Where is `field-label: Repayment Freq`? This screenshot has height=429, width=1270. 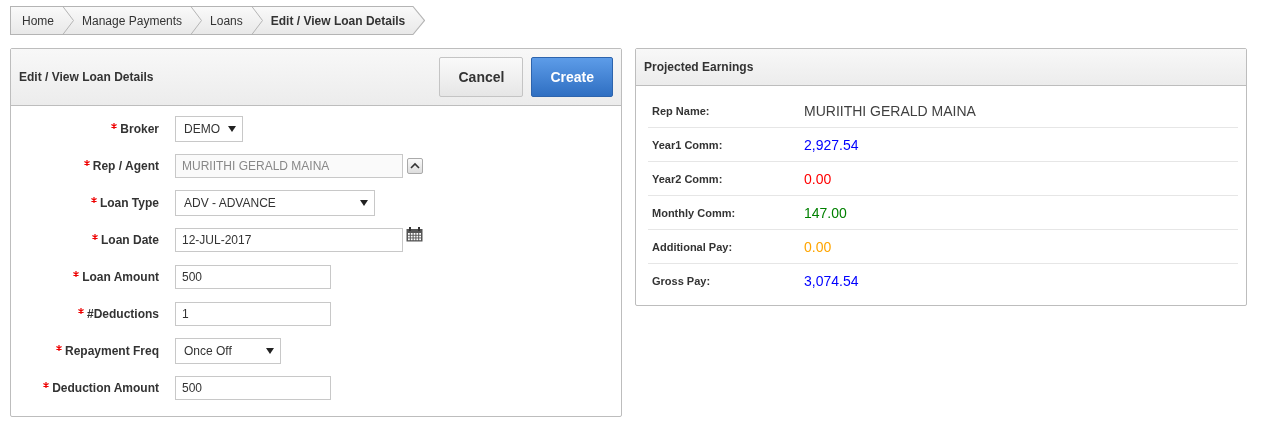
field-label: Repayment Freq is located at coordinates (111, 351).